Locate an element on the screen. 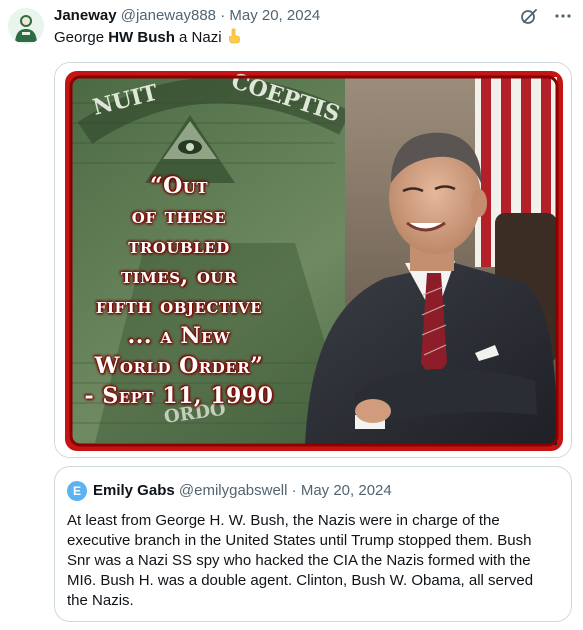 This screenshot has height=630, width=583. pointing-down-emoji-icon is located at coordinates (234, 36).